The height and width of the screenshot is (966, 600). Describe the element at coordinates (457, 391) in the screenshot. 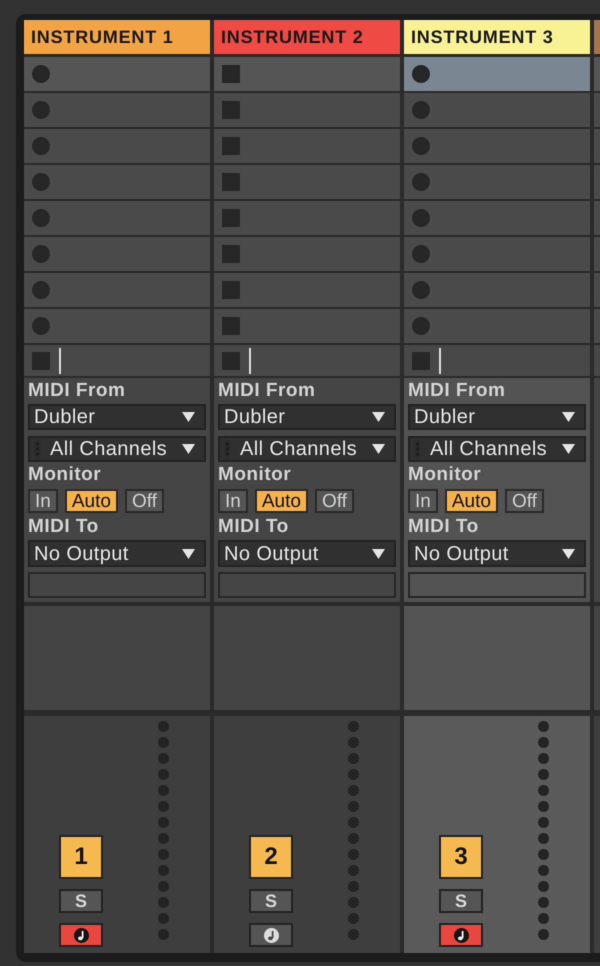

I see `midi-from-label: MIDI From` at that location.